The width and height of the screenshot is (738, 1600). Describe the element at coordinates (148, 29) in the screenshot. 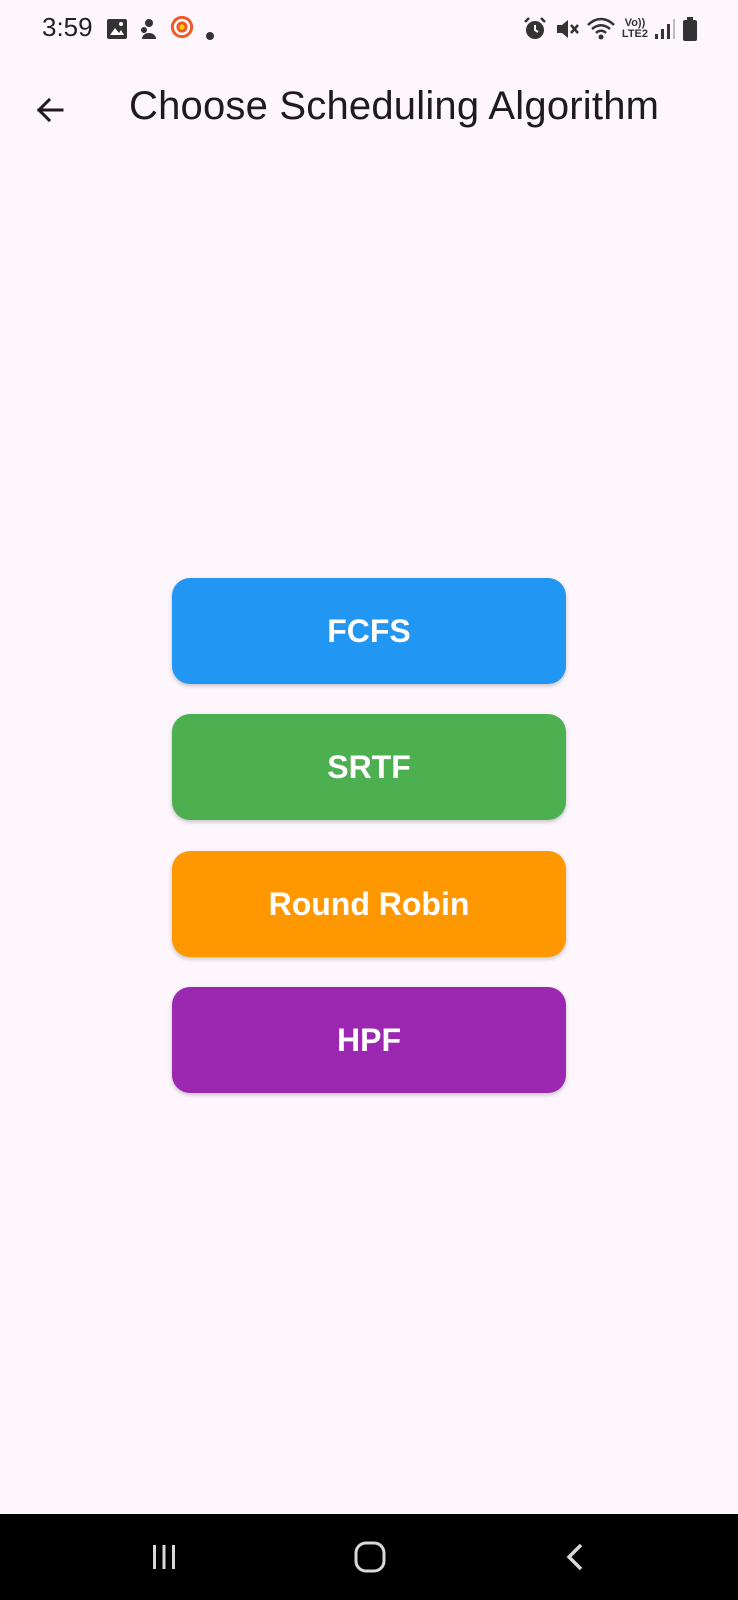

I see `app-icon` at that location.